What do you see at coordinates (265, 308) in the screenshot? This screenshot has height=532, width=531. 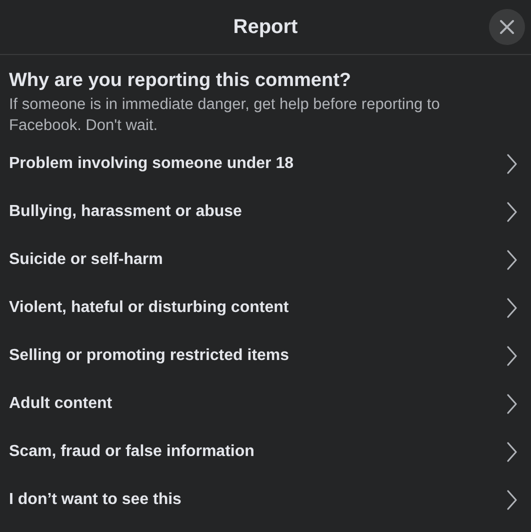 I see `report-option: Violent, hateful or disturbing content` at bounding box center [265, 308].